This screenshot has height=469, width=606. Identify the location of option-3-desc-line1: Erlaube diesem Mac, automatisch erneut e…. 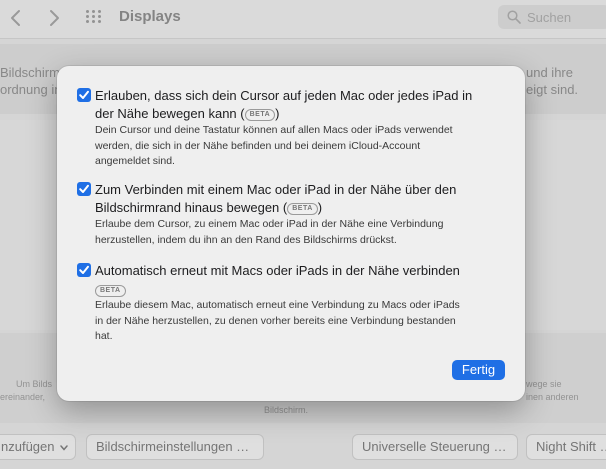
(277, 305).